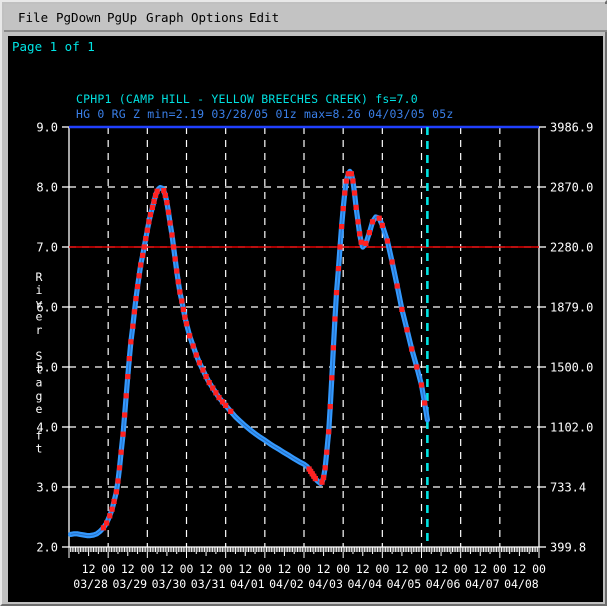 The image size is (607, 606). I want to click on menu-file: File, so click(33, 18).